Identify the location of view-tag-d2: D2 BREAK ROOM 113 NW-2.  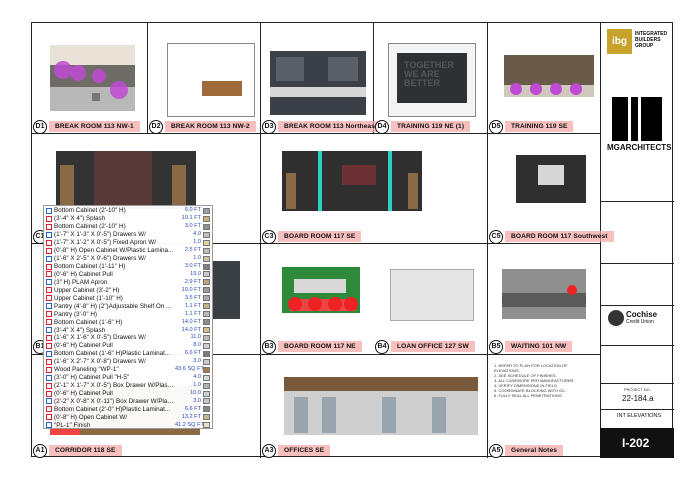
(202, 126).